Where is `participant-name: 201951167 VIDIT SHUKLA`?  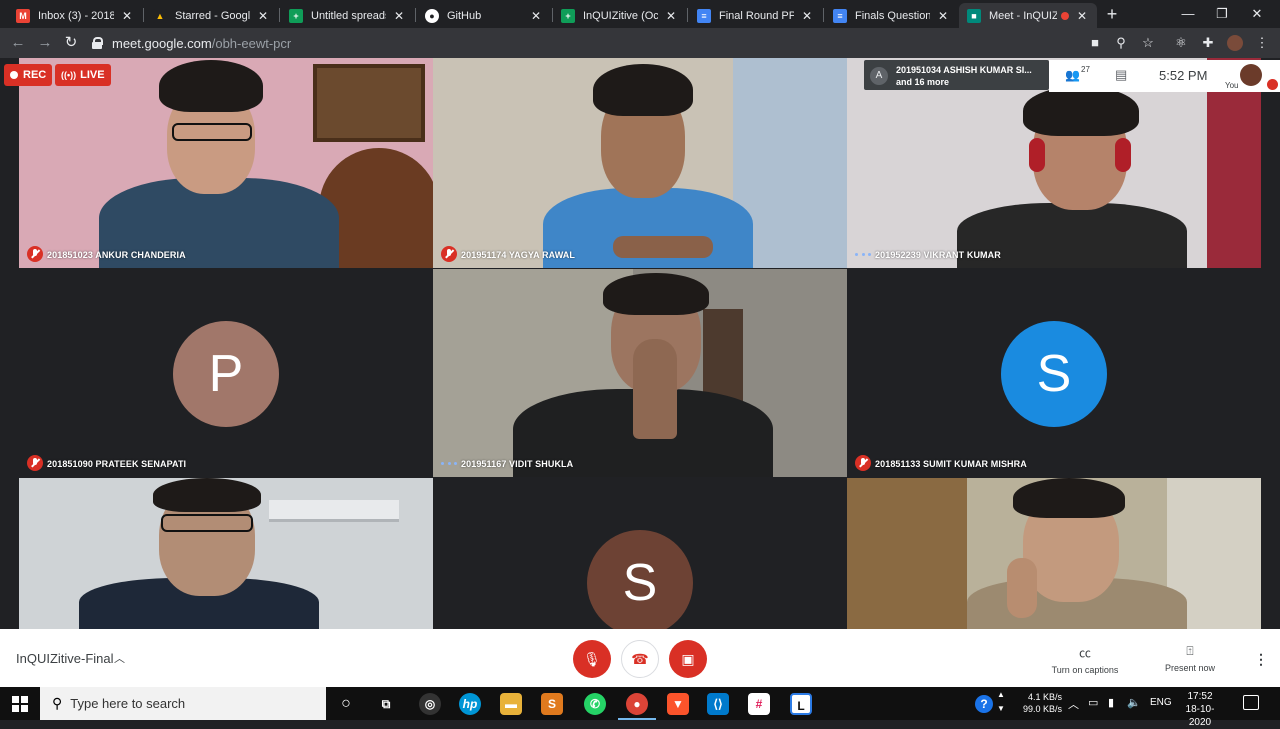
participant-name: 201951167 VIDIT SHUKLA is located at coordinates (517, 464).